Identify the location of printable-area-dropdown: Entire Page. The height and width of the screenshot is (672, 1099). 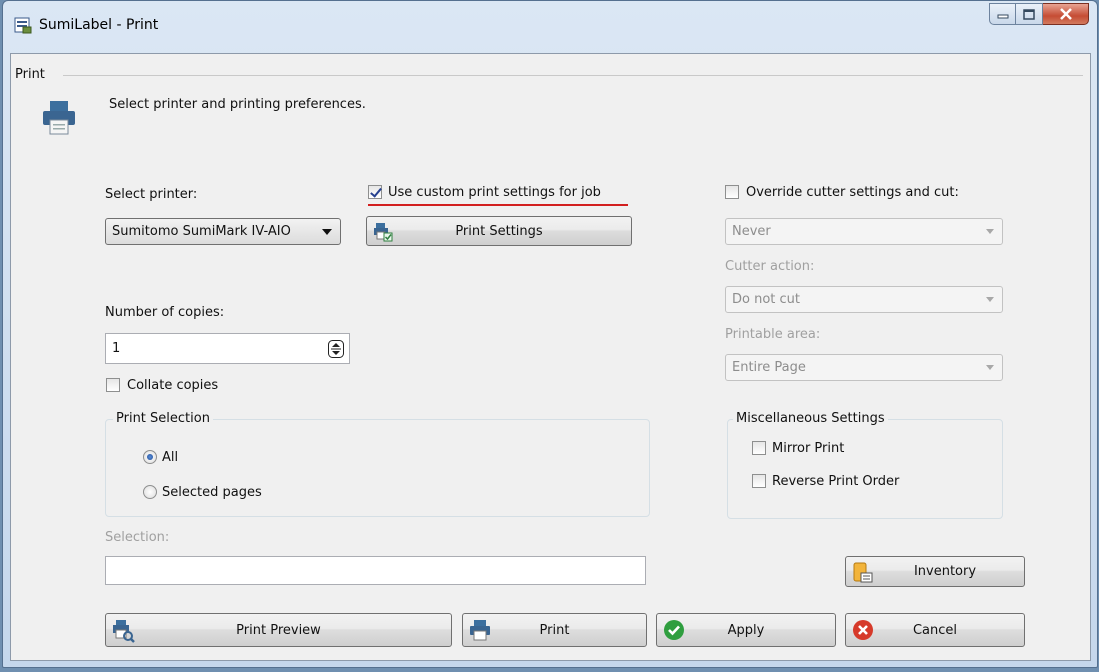
(864, 367).